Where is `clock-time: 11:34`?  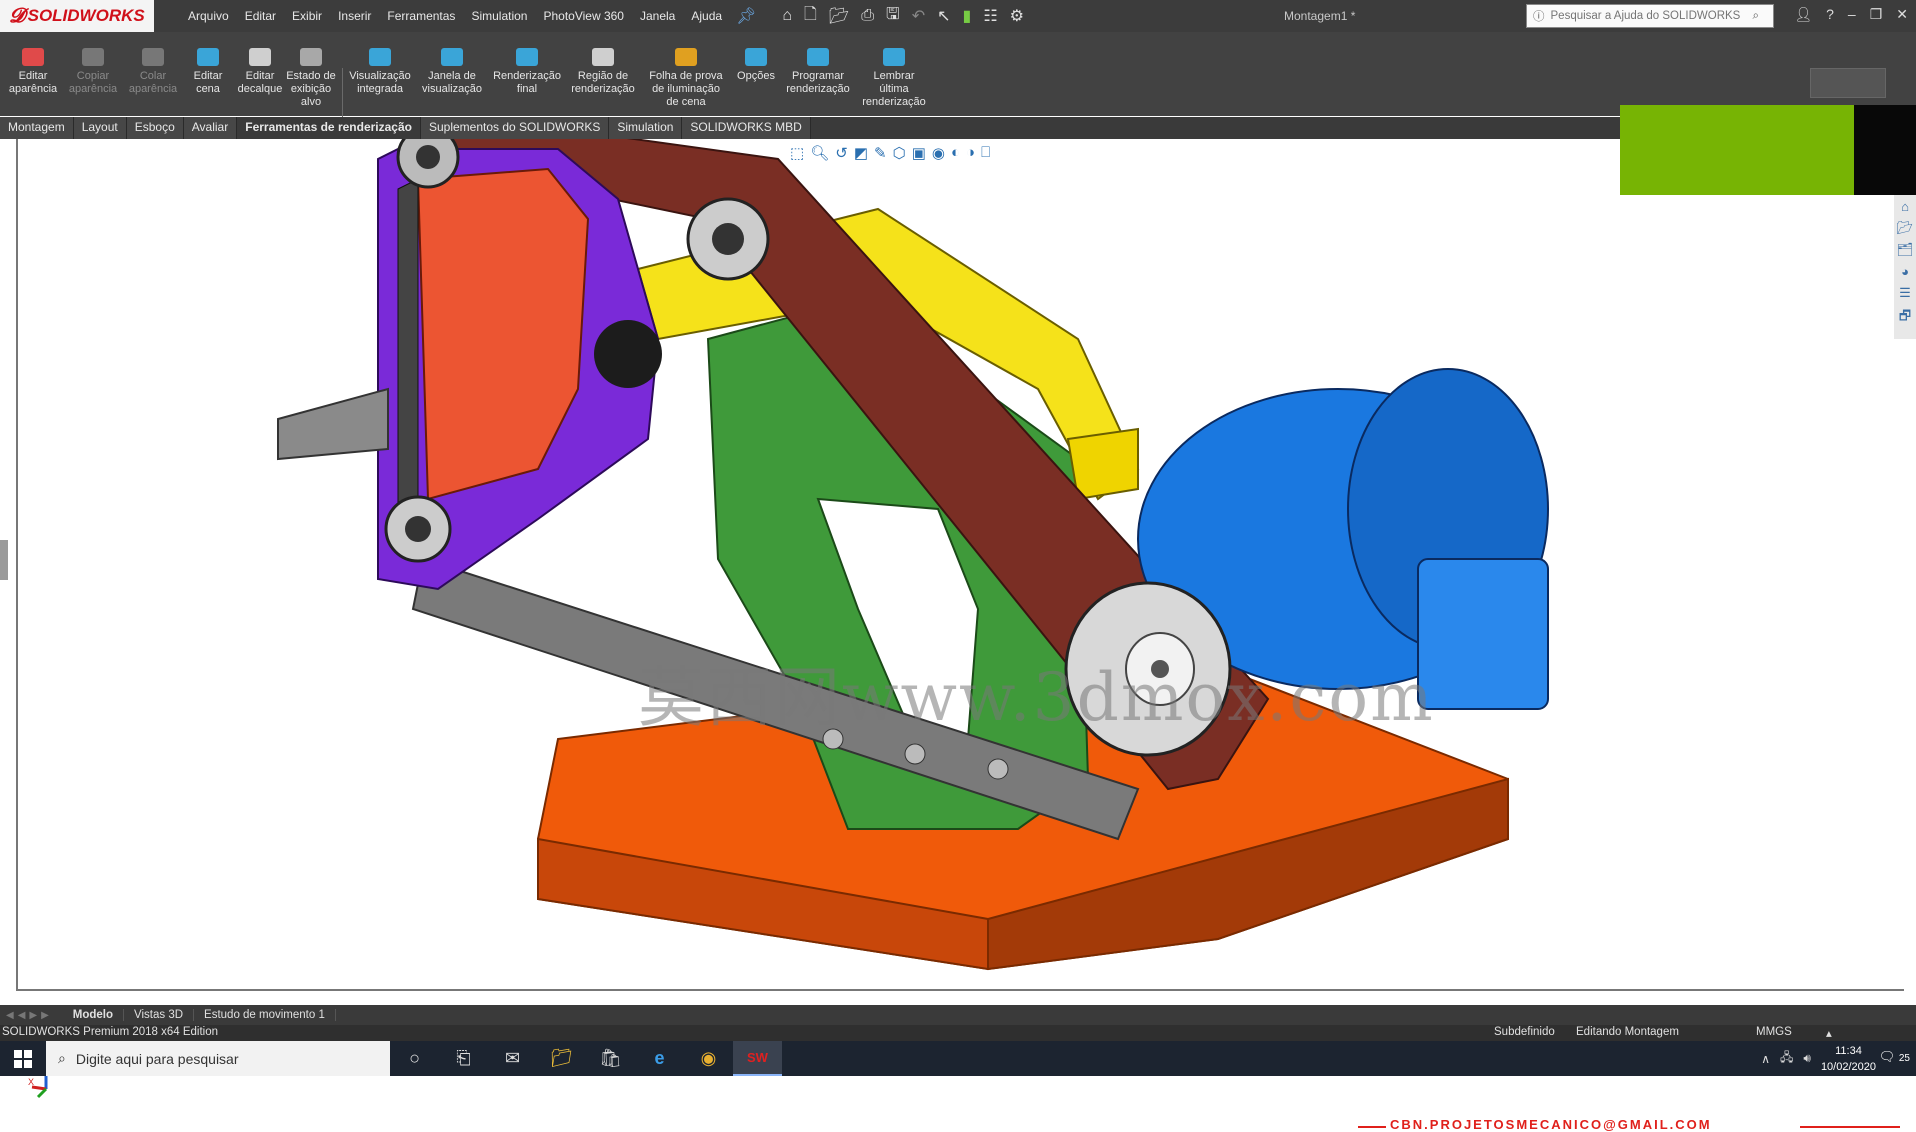 clock-time: 11:34 is located at coordinates (1848, 1050).